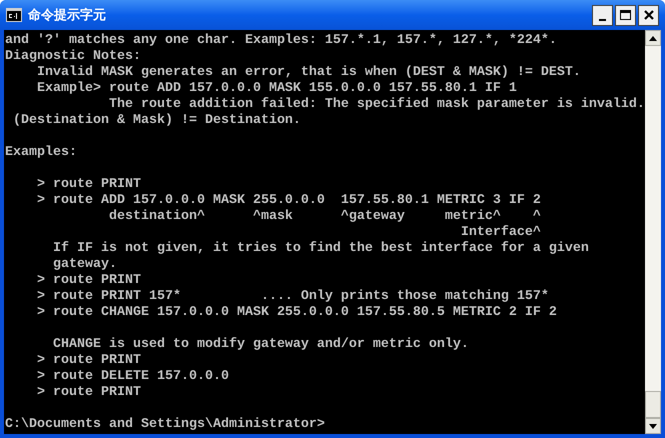 The height and width of the screenshot is (438, 665). Describe the element at coordinates (324, 217) in the screenshot. I see `console-line: destination^ ^mask ^gateway metric^ ^` at that location.